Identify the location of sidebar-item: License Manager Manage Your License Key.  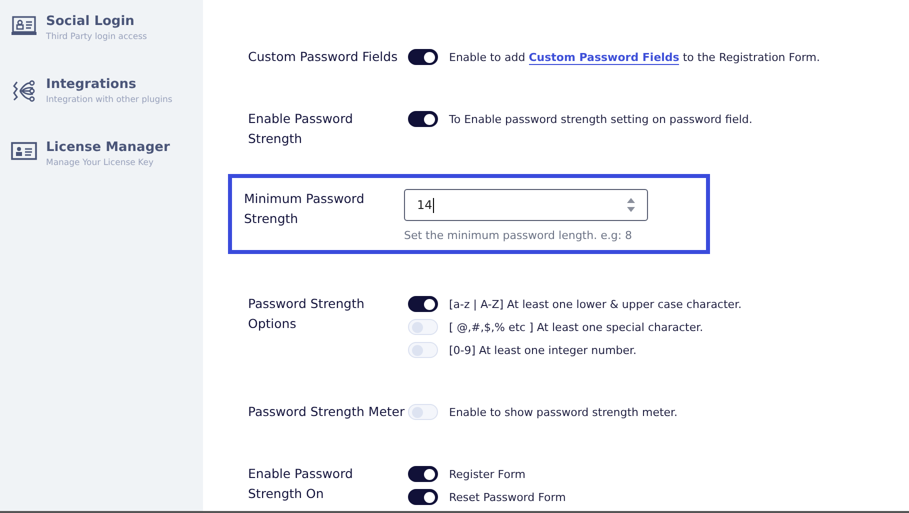
(101, 171).